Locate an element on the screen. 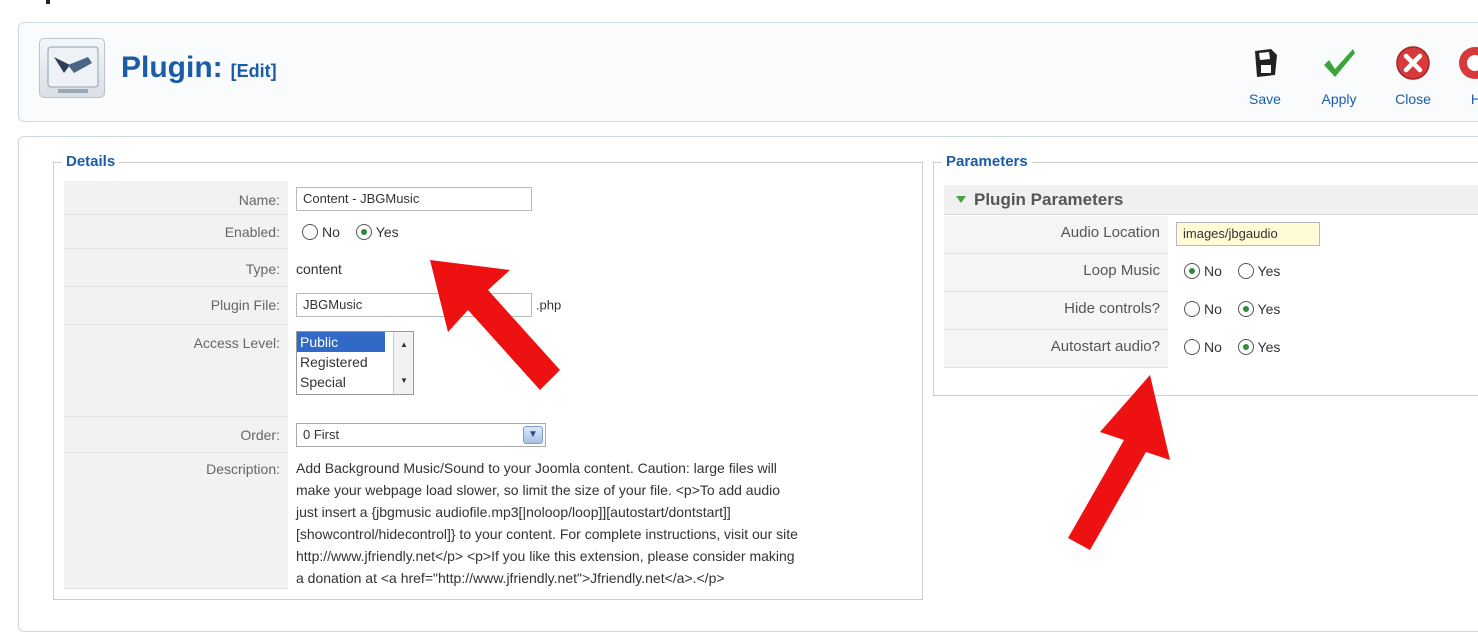 The height and width of the screenshot is (639, 1478). hide-no-radio is located at coordinates (1192, 308).